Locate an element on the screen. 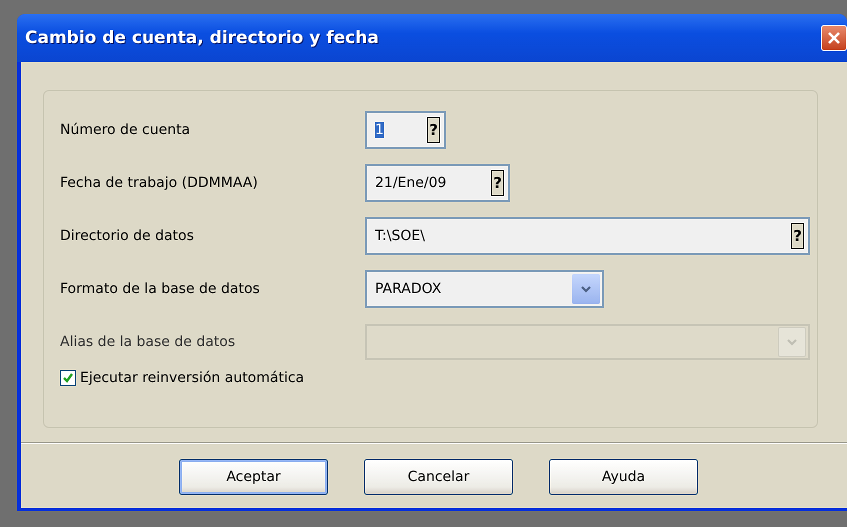  field-value: 21/Ene/09 is located at coordinates (411, 182).